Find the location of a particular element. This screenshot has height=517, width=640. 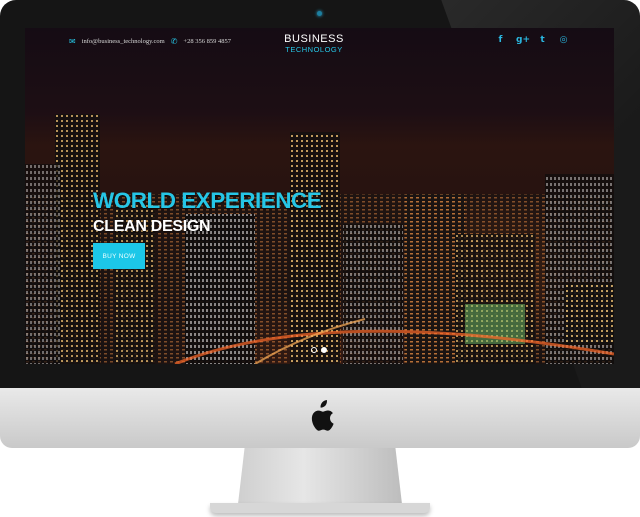

monitor-stand is located at coordinates (320, 476).